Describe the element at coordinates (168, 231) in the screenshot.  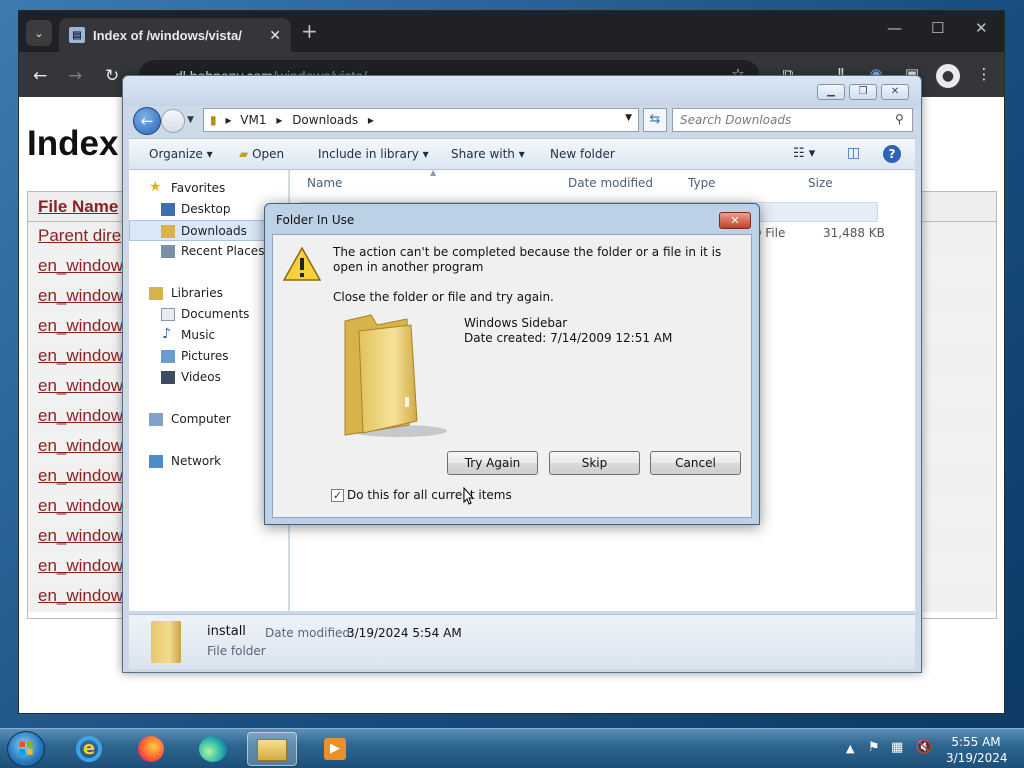
I see `downloads-folder-icon` at that location.